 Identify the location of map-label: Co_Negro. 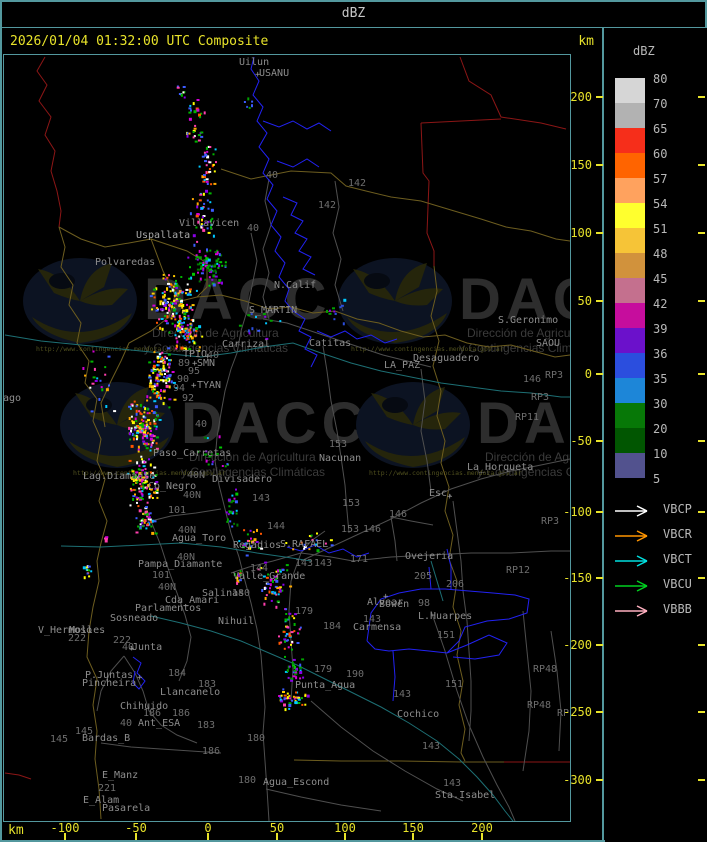
(172, 486).